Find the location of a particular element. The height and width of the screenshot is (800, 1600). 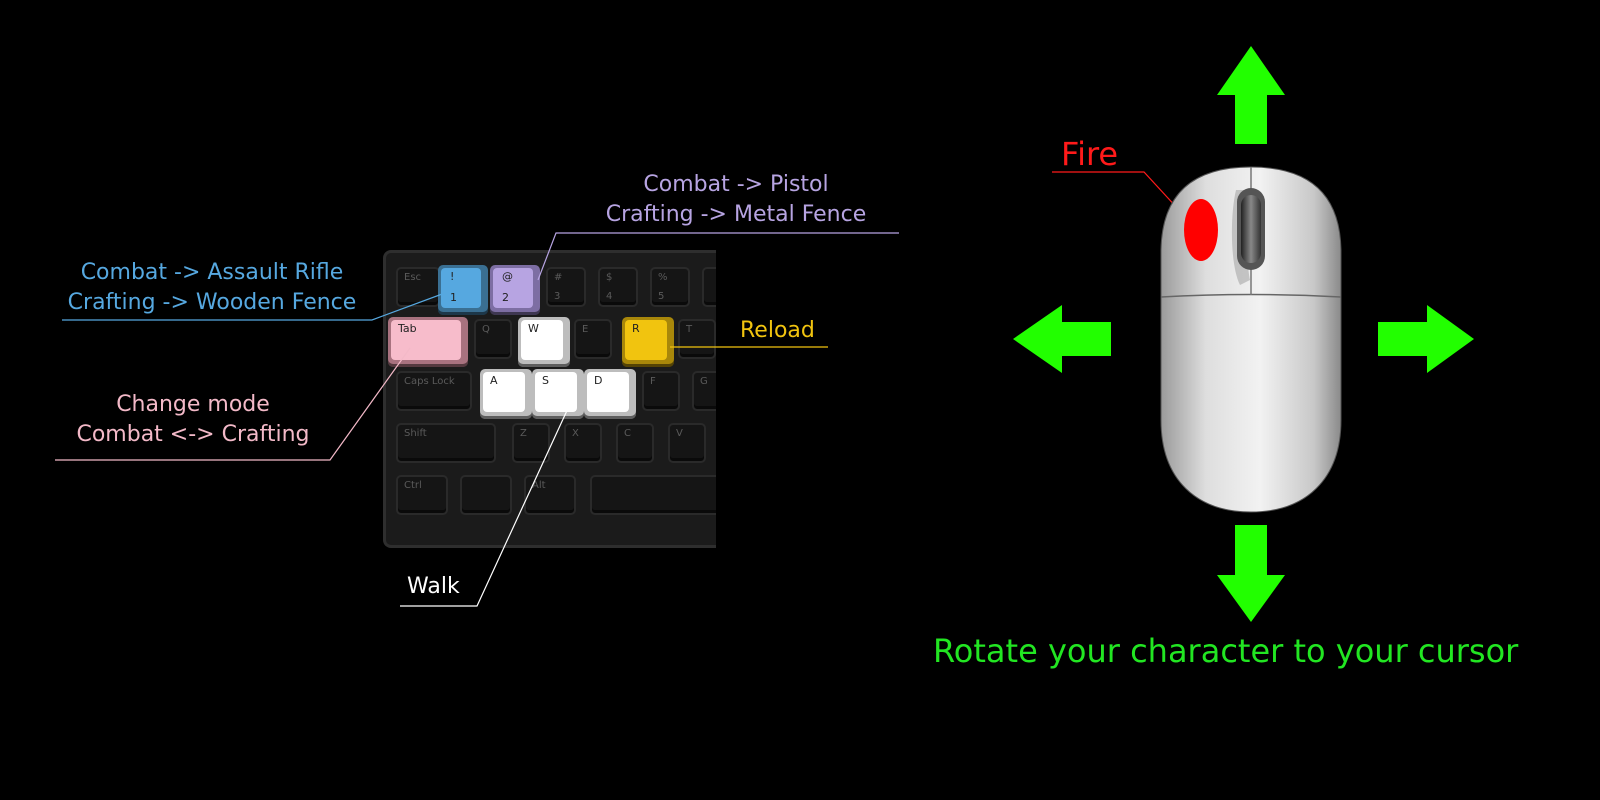

tab-annotation: Change mode Combat <-> Crafting is located at coordinates (193, 420).